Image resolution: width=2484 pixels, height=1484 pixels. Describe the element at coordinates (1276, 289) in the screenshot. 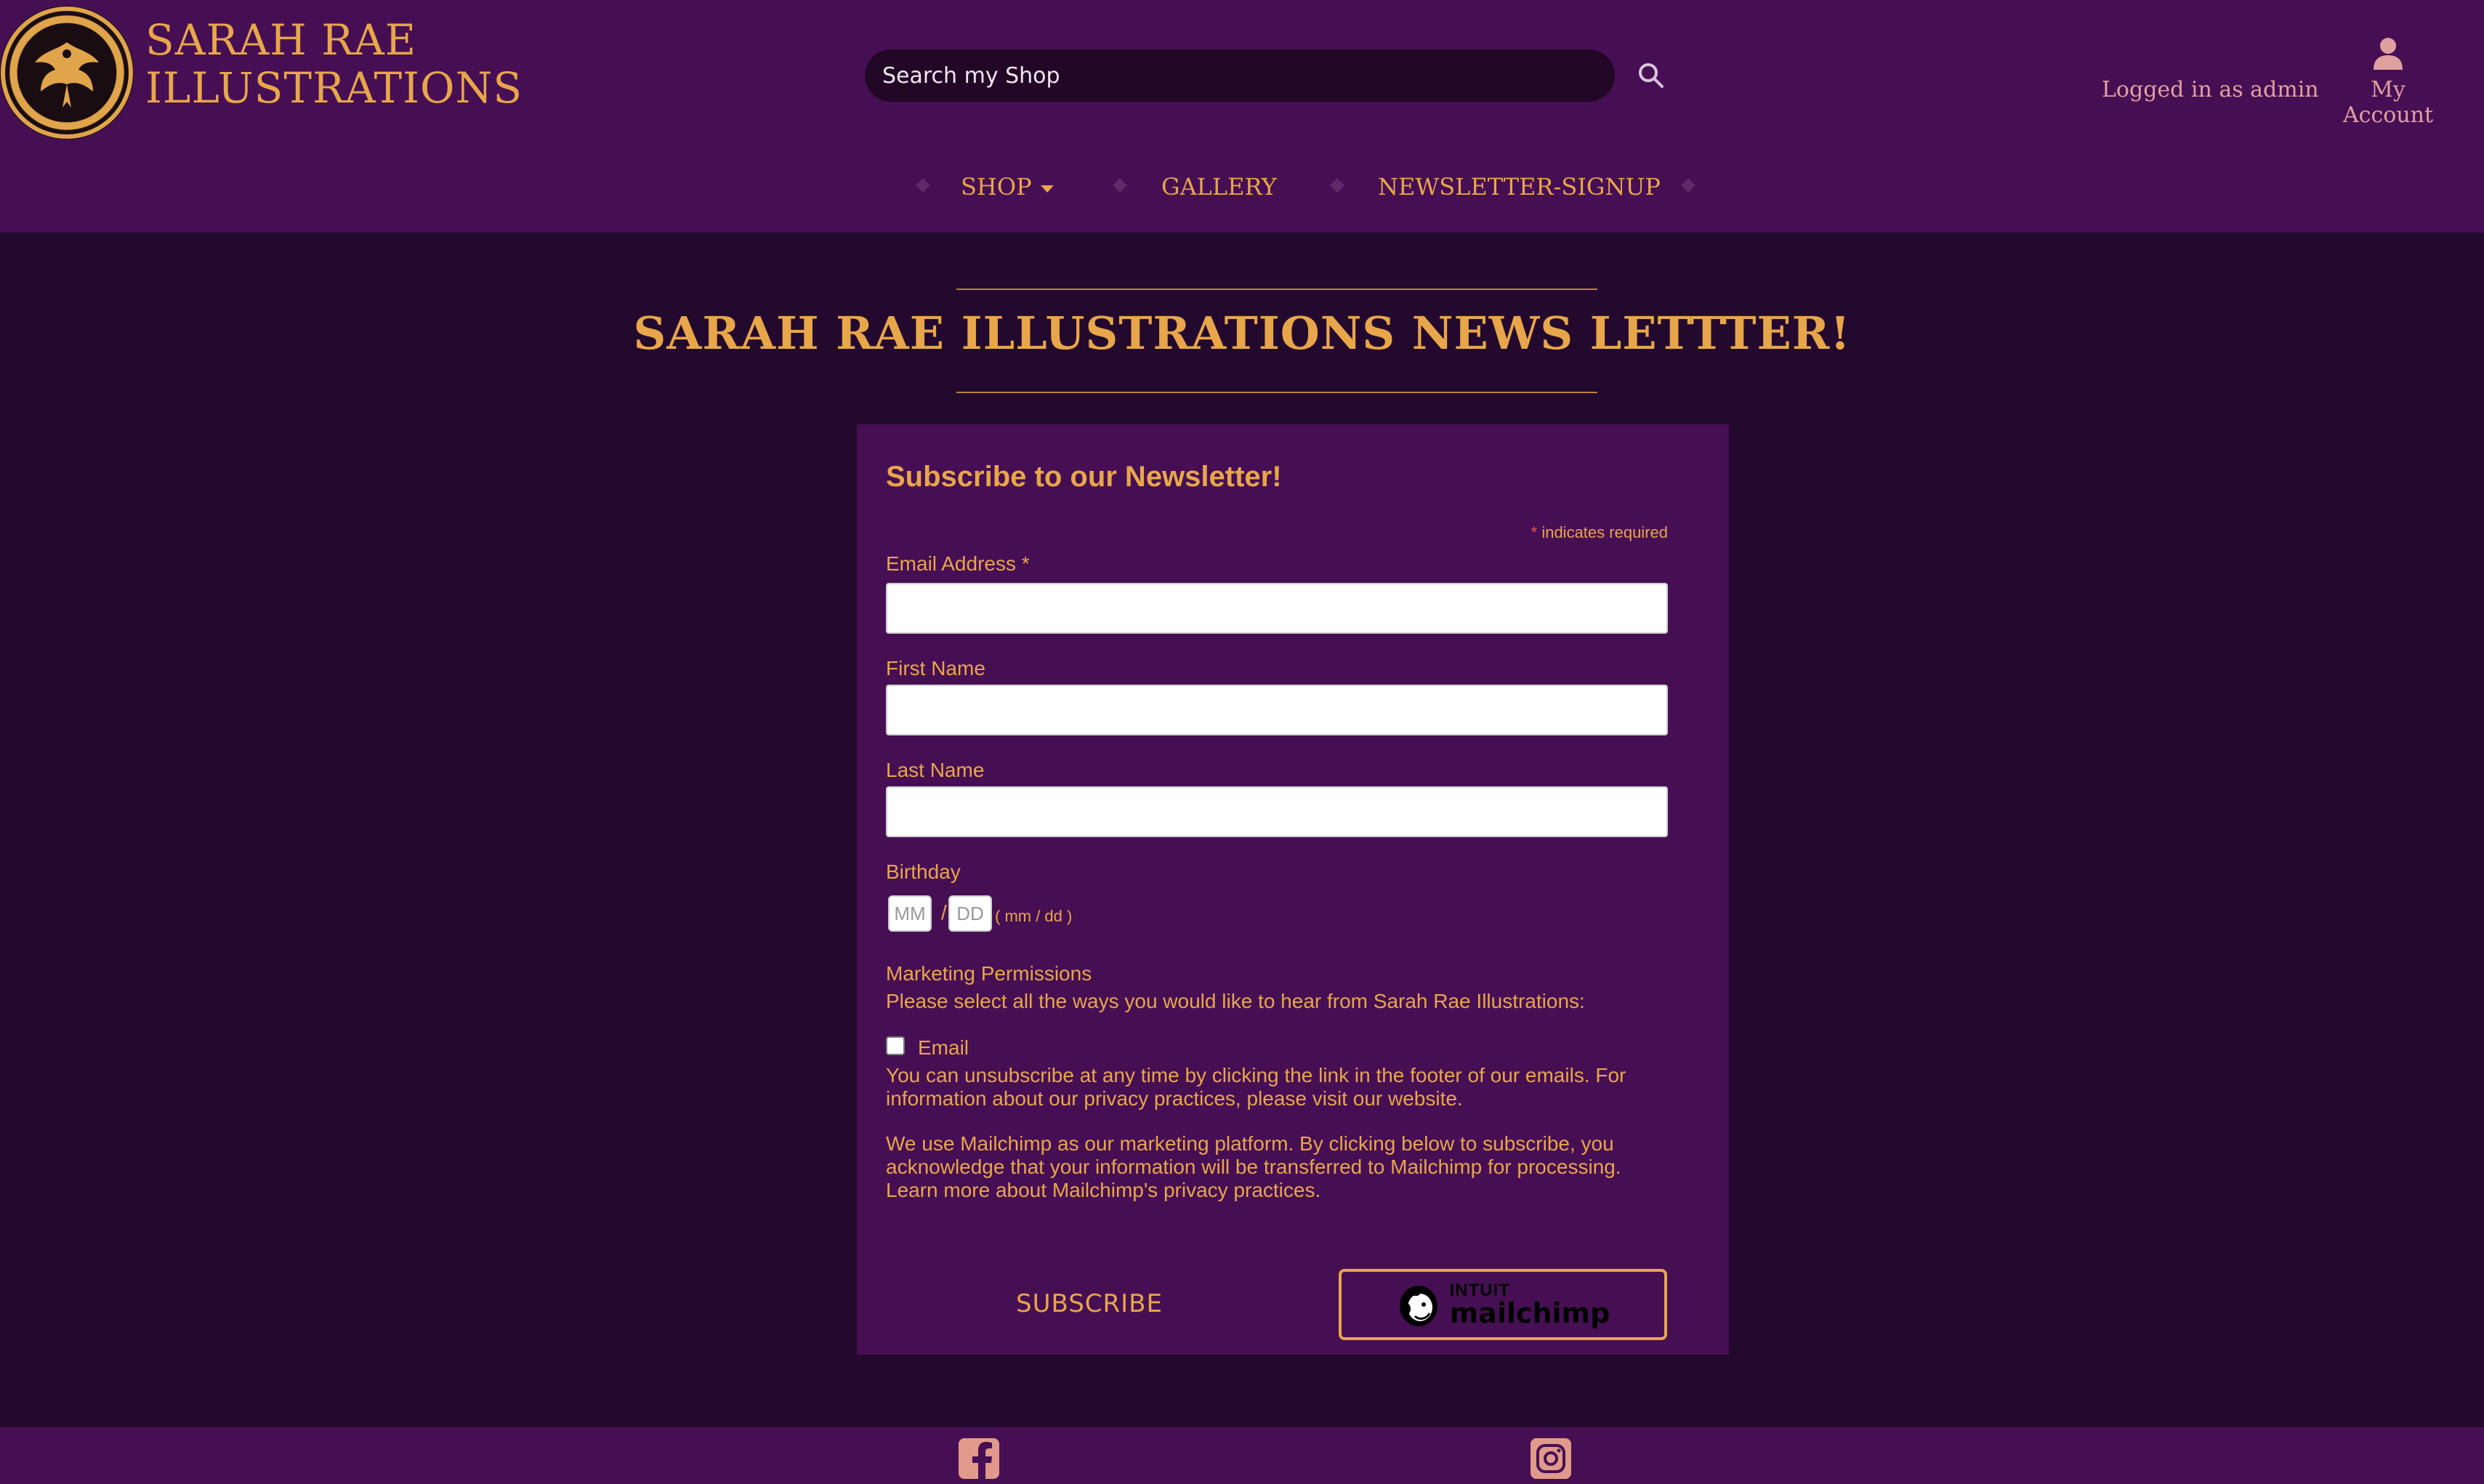

I see `title-rule-top` at that location.